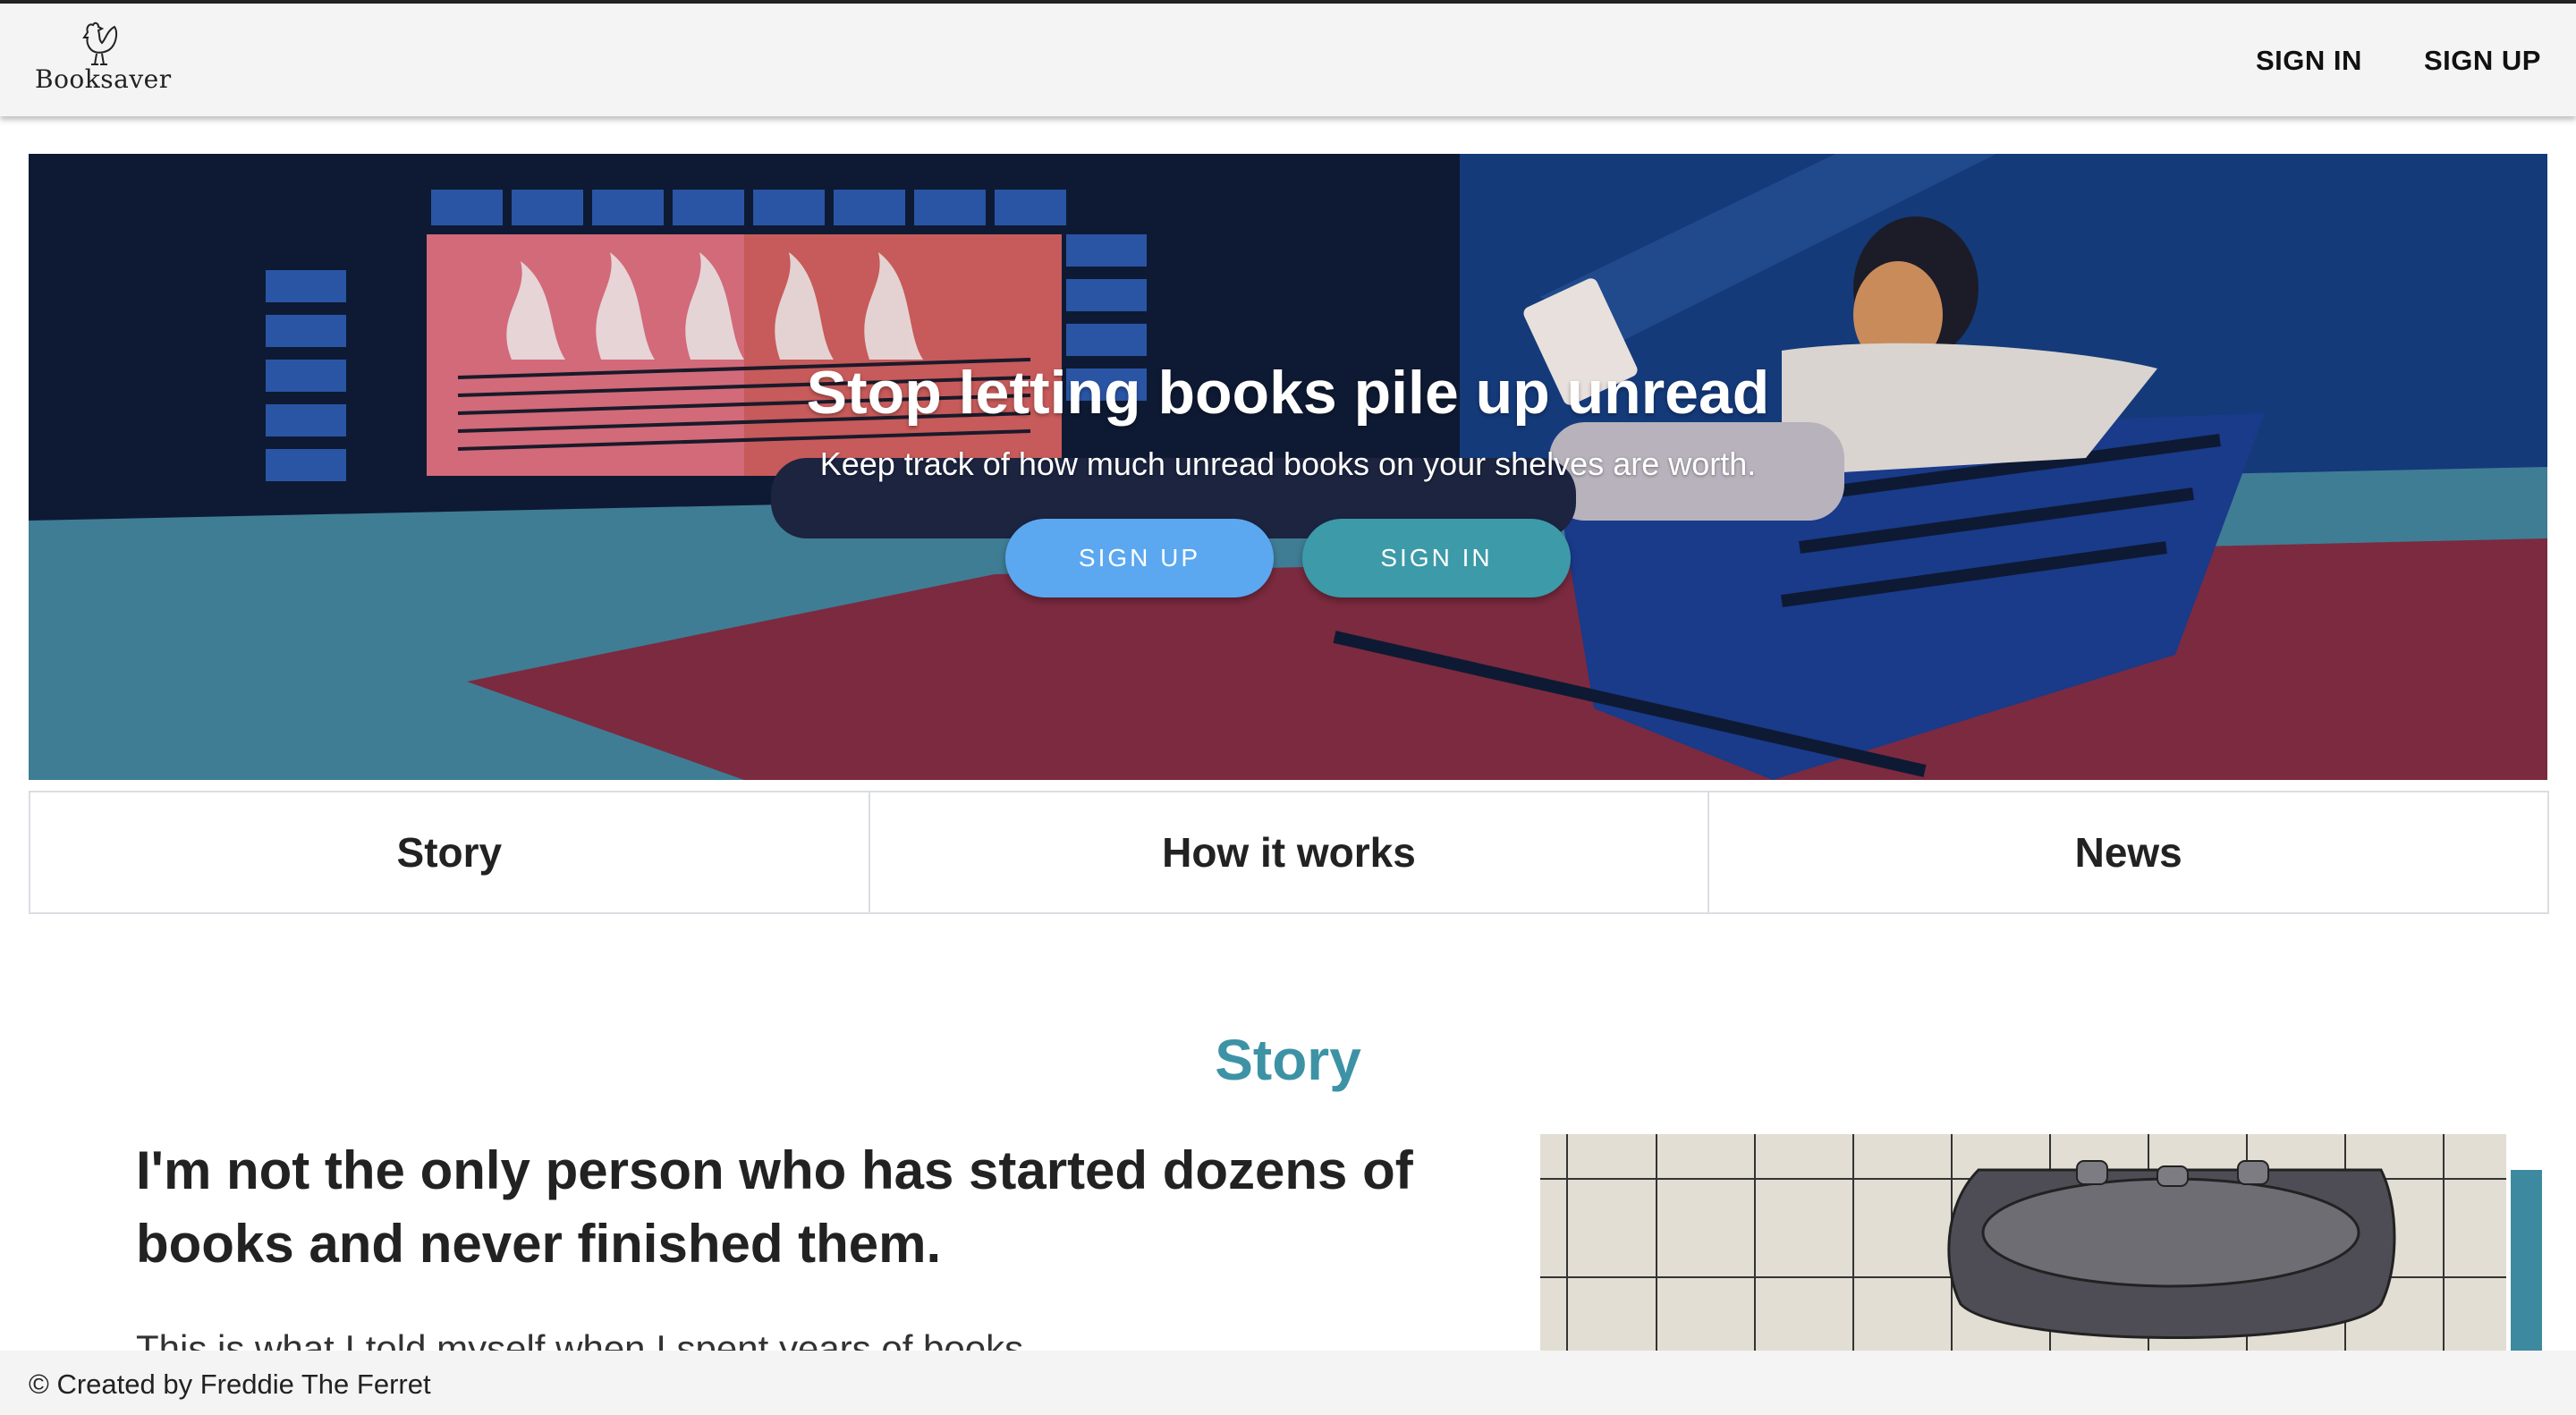 The image size is (2576, 1415). Describe the element at coordinates (230, 1384) in the screenshot. I see `footer-credit: © Created by Freddie The Ferret` at that location.